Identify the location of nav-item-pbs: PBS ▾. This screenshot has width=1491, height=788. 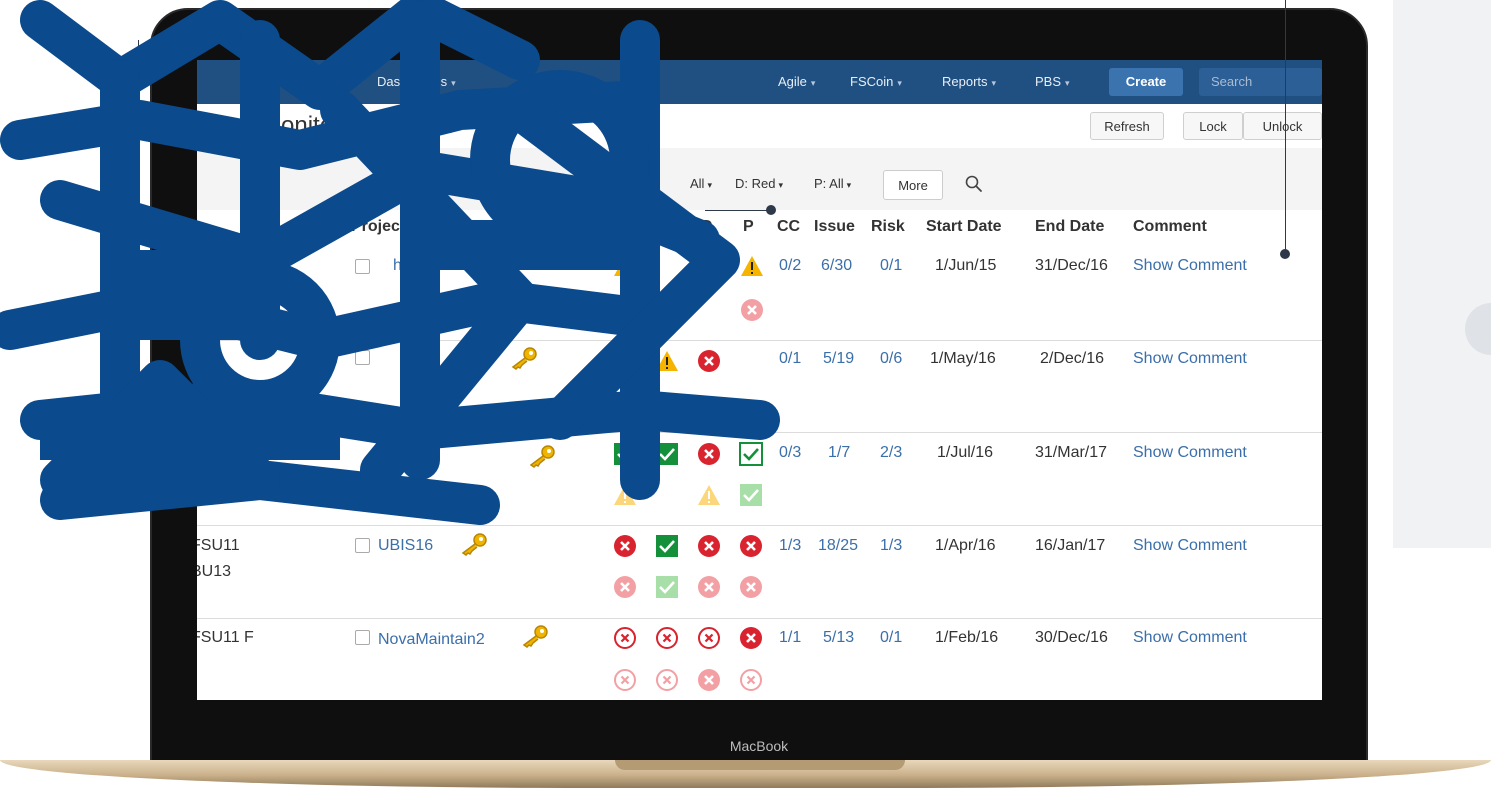
(1052, 82).